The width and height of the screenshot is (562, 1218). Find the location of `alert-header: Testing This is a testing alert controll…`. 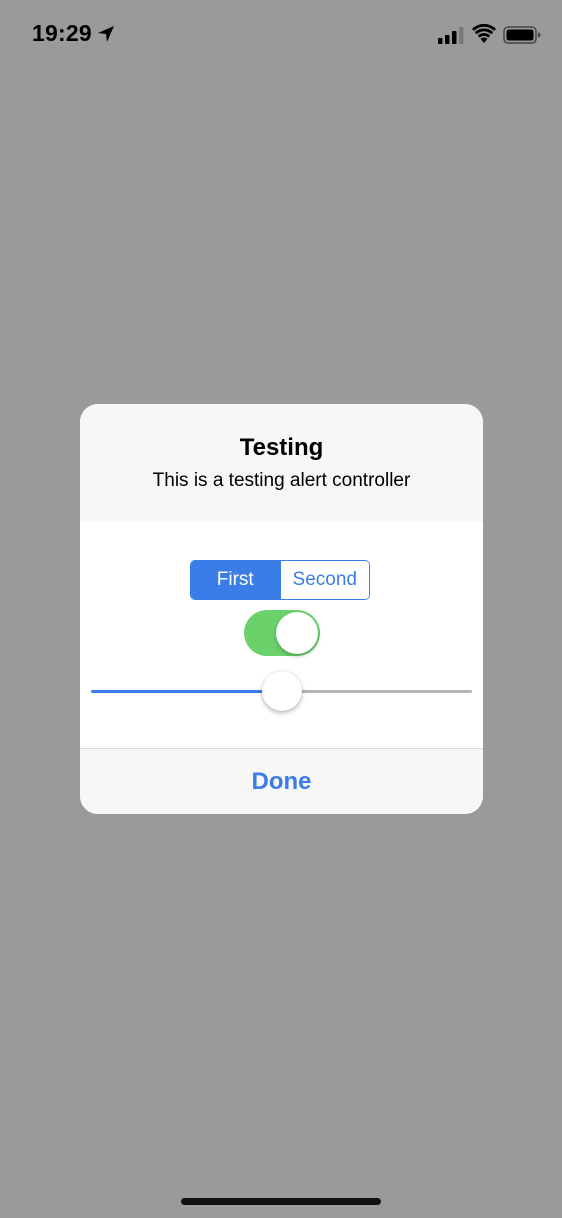

alert-header: Testing This is a testing alert controll… is located at coordinates (281, 463).